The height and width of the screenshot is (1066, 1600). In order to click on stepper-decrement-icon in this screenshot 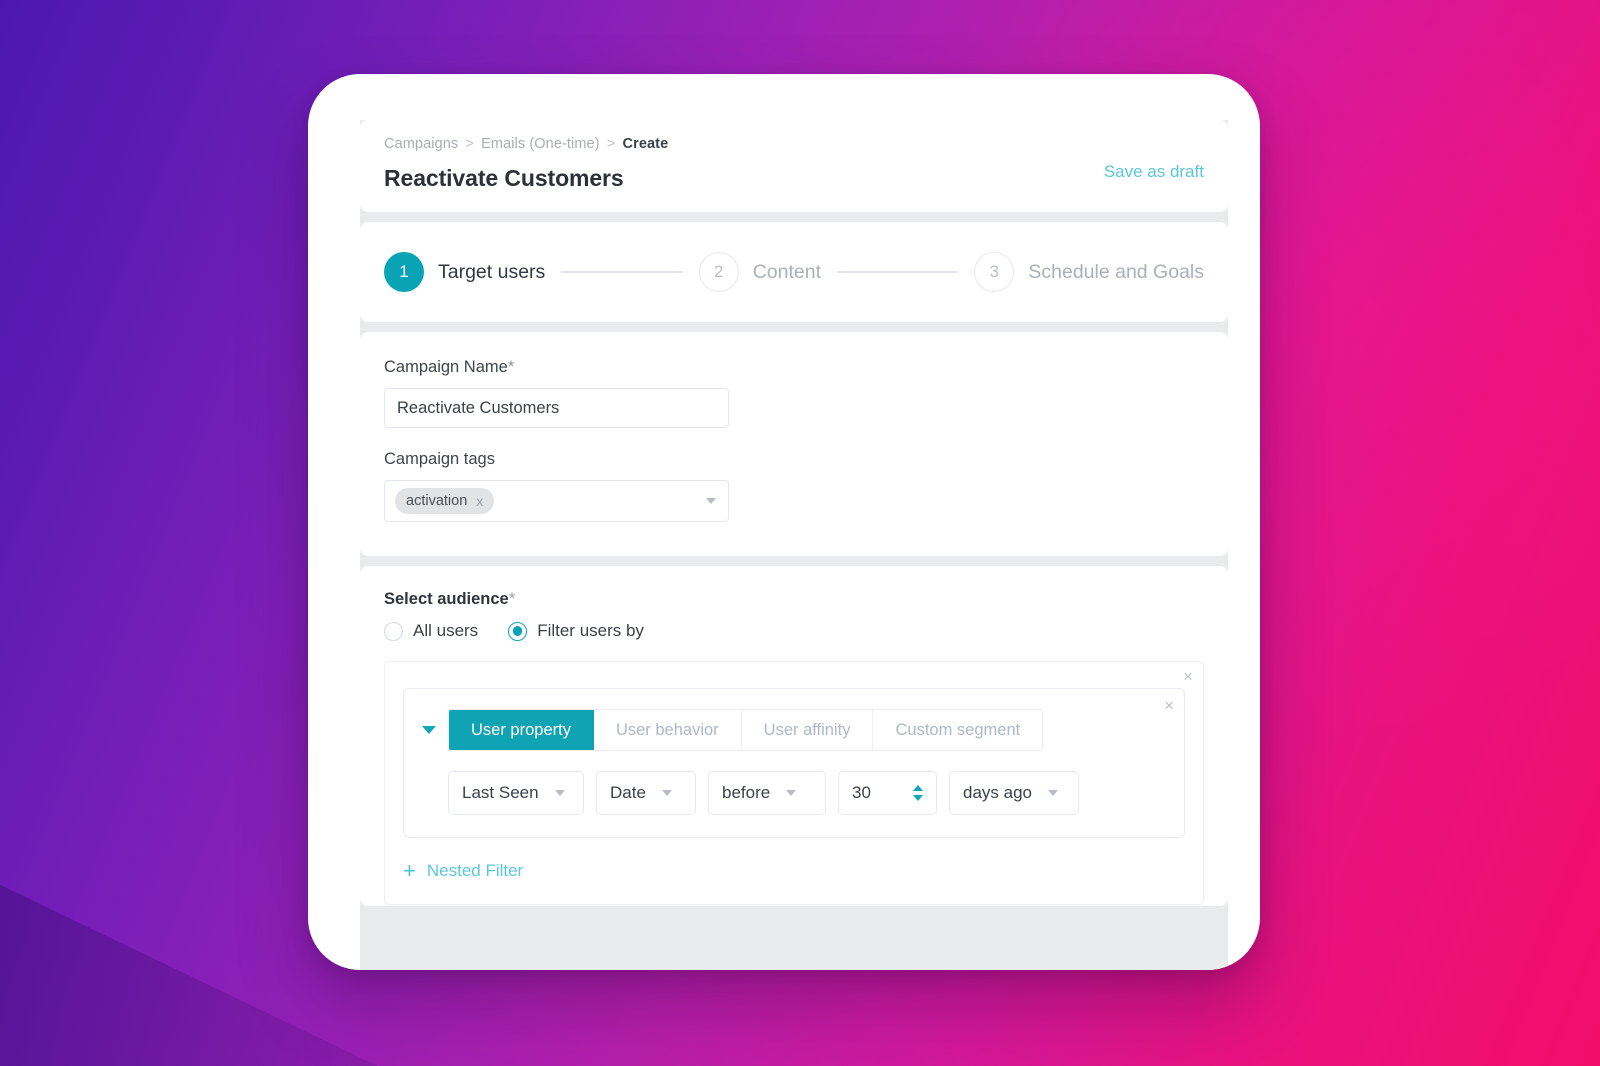, I will do `click(918, 798)`.